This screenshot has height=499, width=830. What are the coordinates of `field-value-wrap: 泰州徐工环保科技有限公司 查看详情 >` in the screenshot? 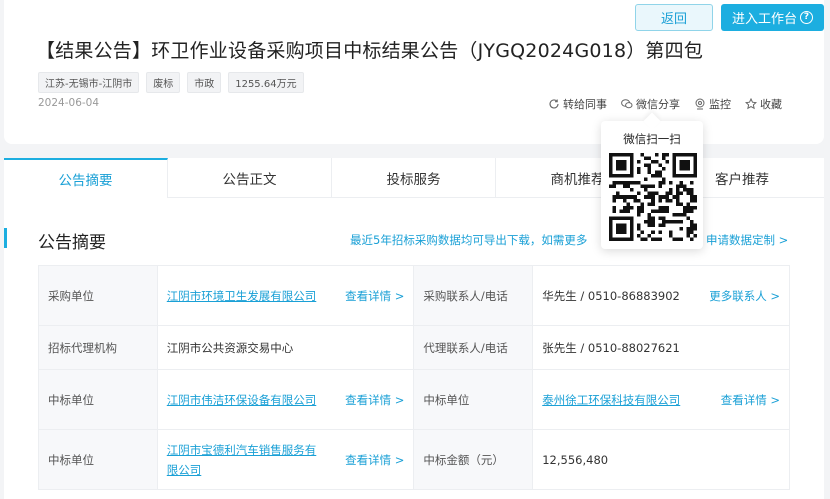 It's located at (661, 400).